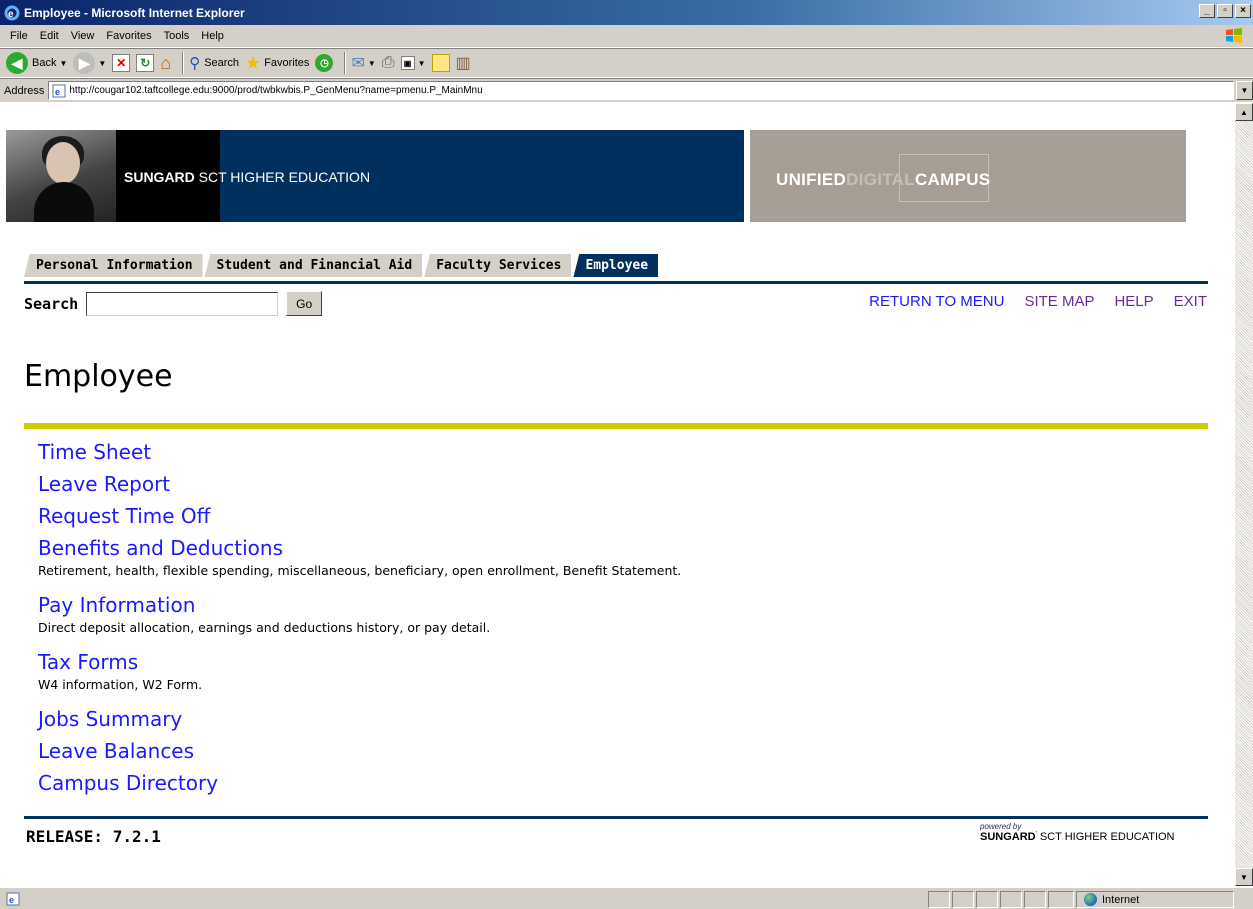 The image size is (1253, 909). What do you see at coordinates (498, 265) in the screenshot?
I see `tab-faculty-services: Faculty Services` at bounding box center [498, 265].